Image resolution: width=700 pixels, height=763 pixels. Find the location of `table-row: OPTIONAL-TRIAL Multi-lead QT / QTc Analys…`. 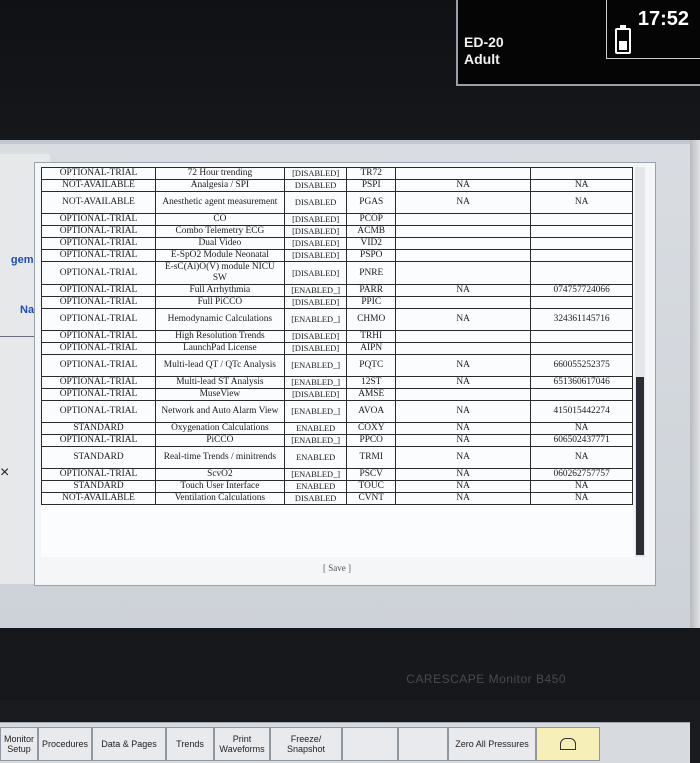

table-row: OPTIONAL-TRIAL Multi-lead QT / QTc Analys… is located at coordinates (337, 365).